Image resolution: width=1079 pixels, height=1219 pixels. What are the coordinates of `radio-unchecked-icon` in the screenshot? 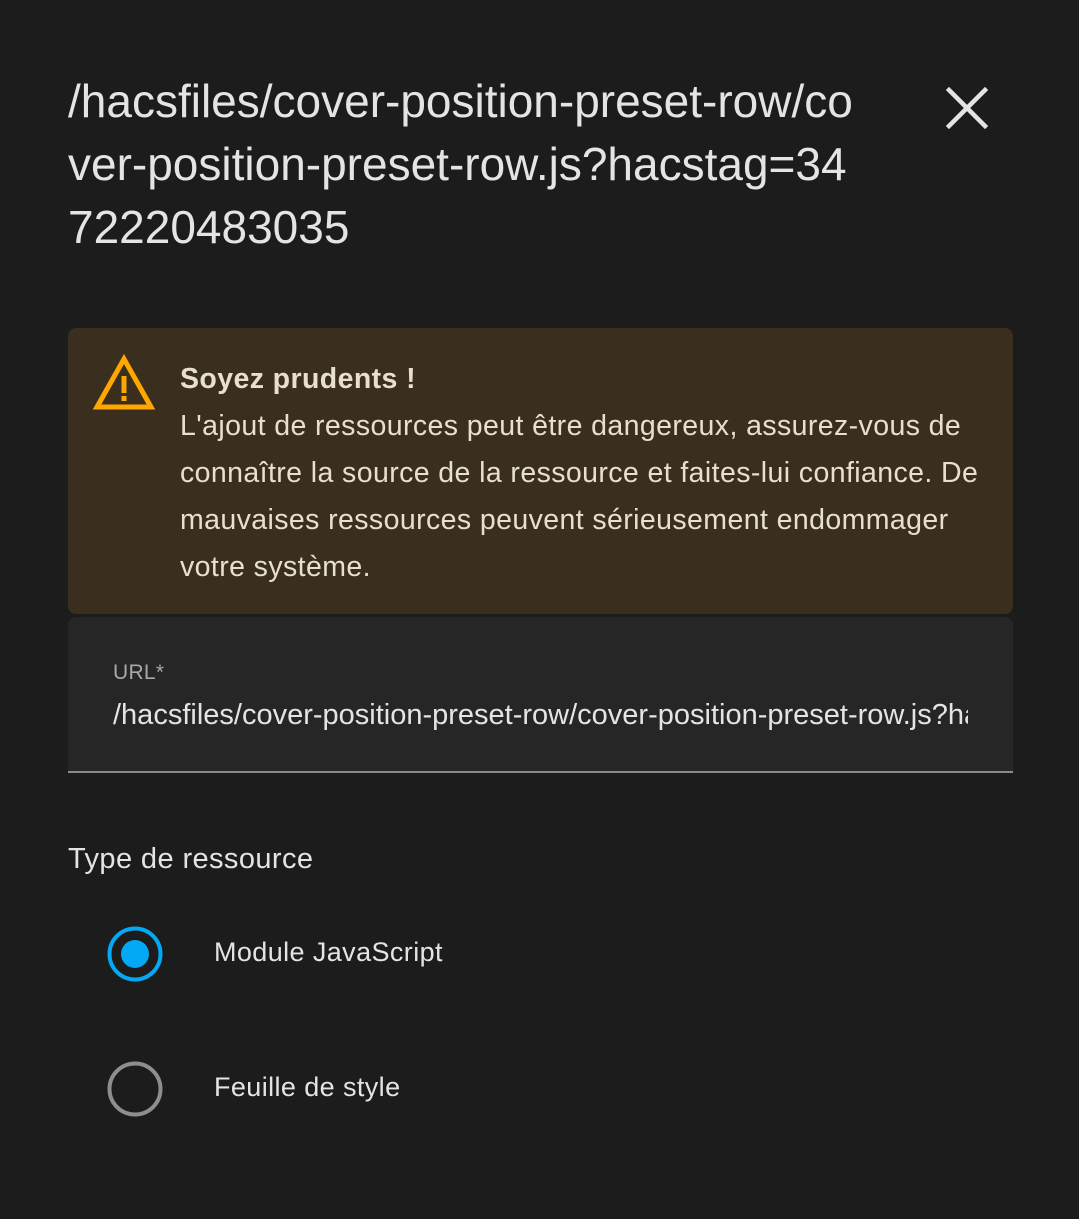 It's located at (135, 1089).